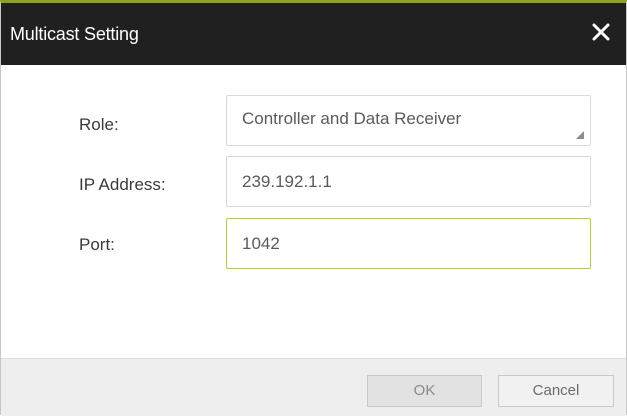 The image size is (627, 416). I want to click on role-select: Controller and Data Receiver, so click(408, 120).